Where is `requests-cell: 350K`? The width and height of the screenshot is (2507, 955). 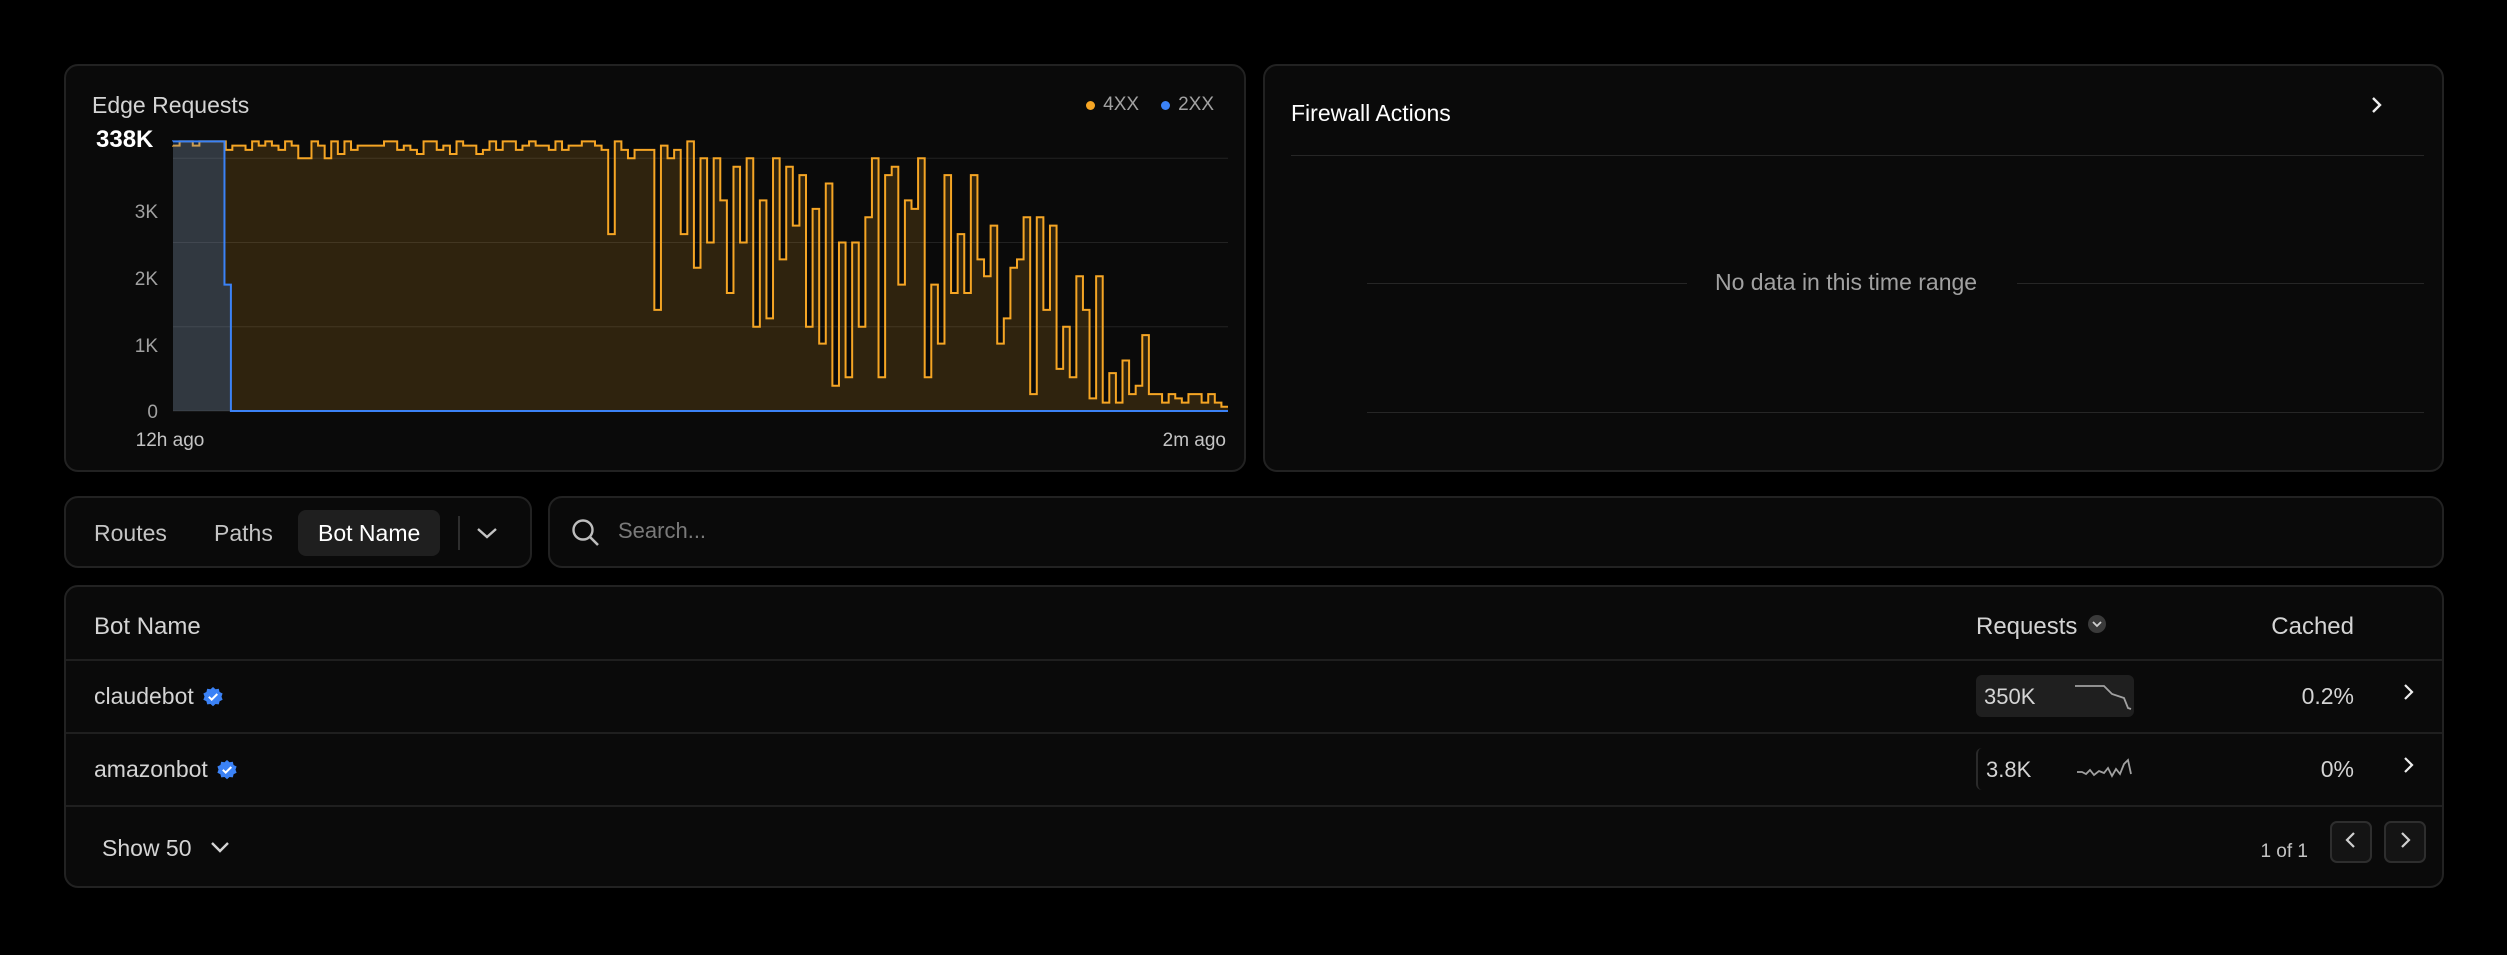
requests-cell: 350K is located at coordinates (2055, 696).